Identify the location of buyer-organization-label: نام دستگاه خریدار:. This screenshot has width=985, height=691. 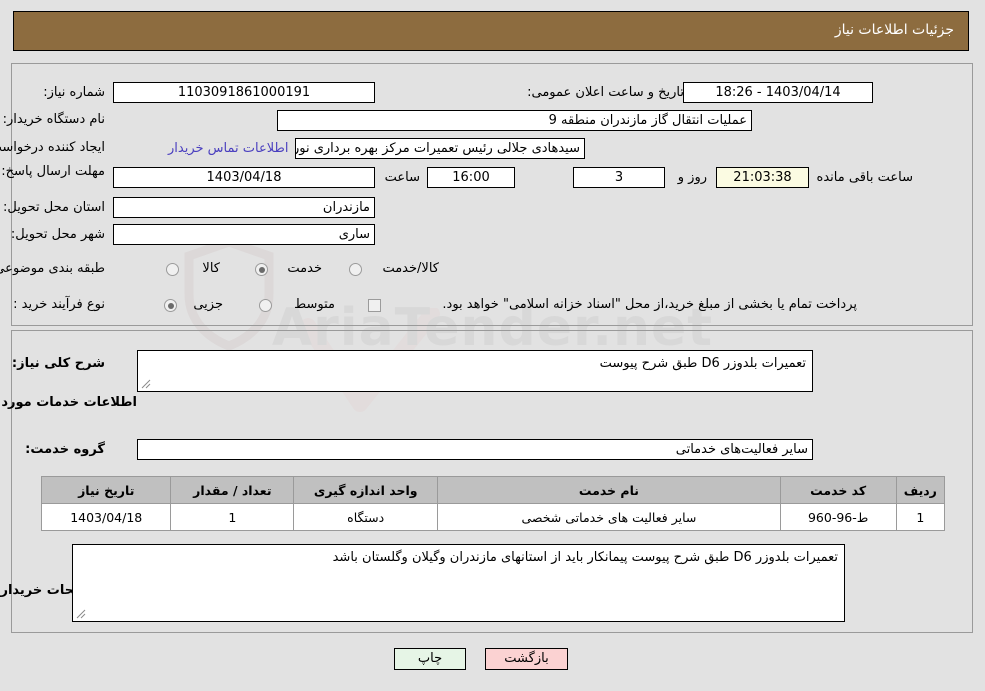
(53, 119).